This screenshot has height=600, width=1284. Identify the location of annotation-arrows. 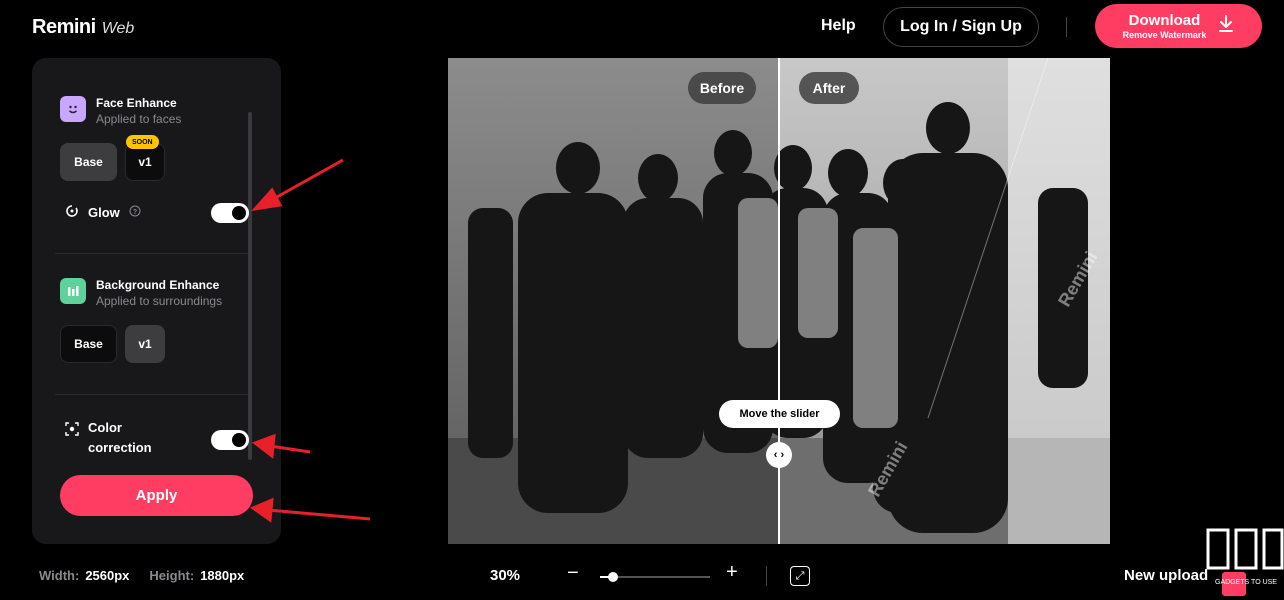
(310, 340).